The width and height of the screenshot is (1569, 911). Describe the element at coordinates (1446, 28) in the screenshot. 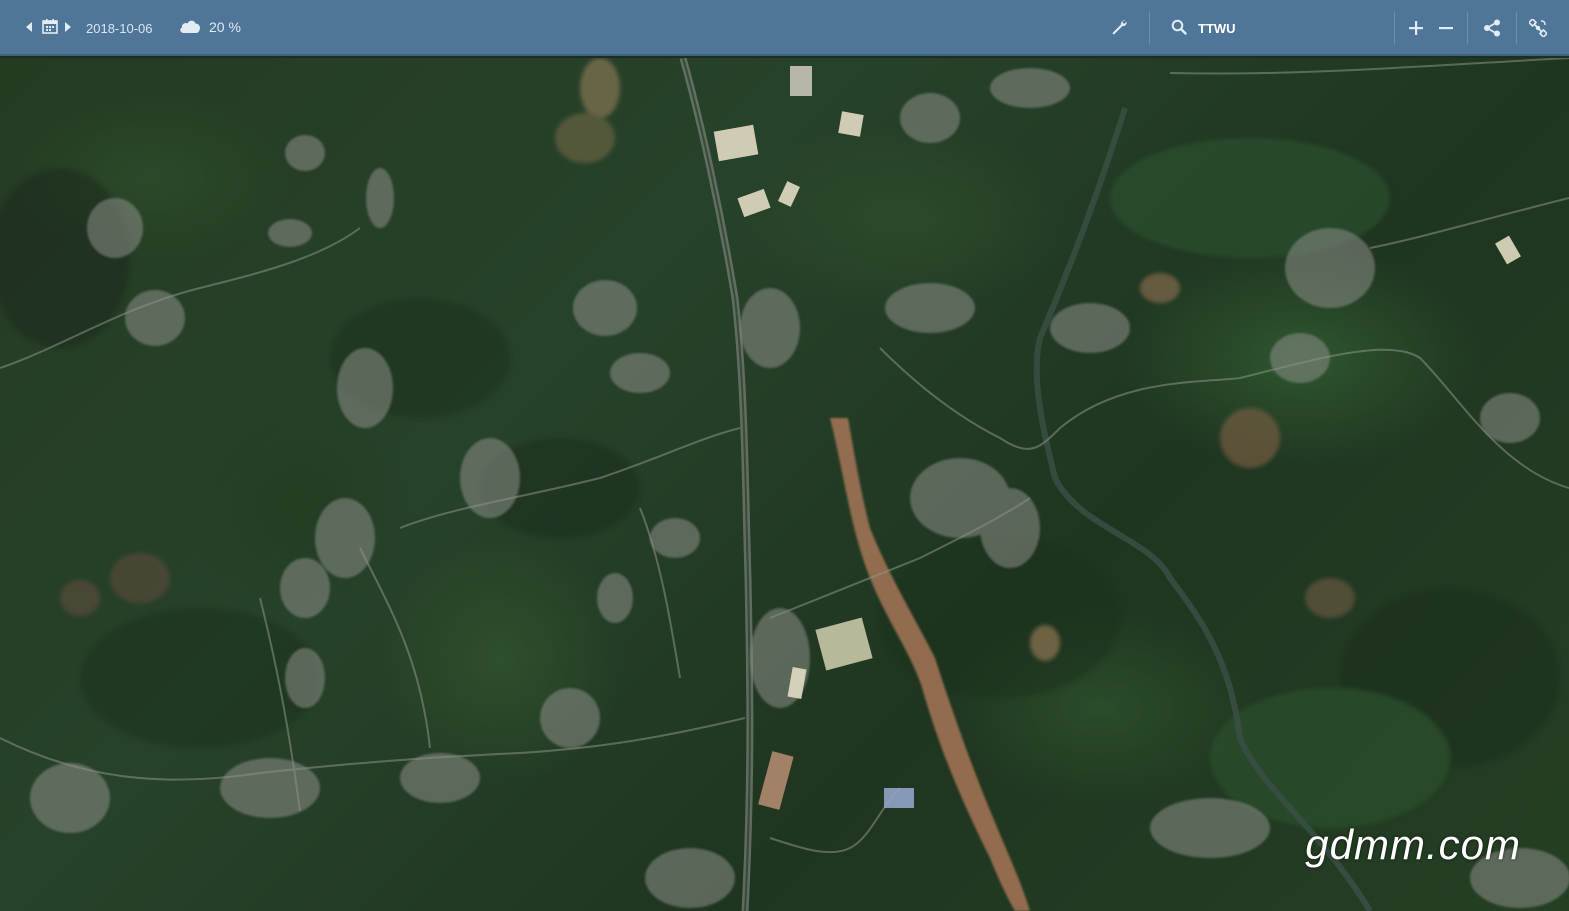

I see `zoom-out-icon` at that location.